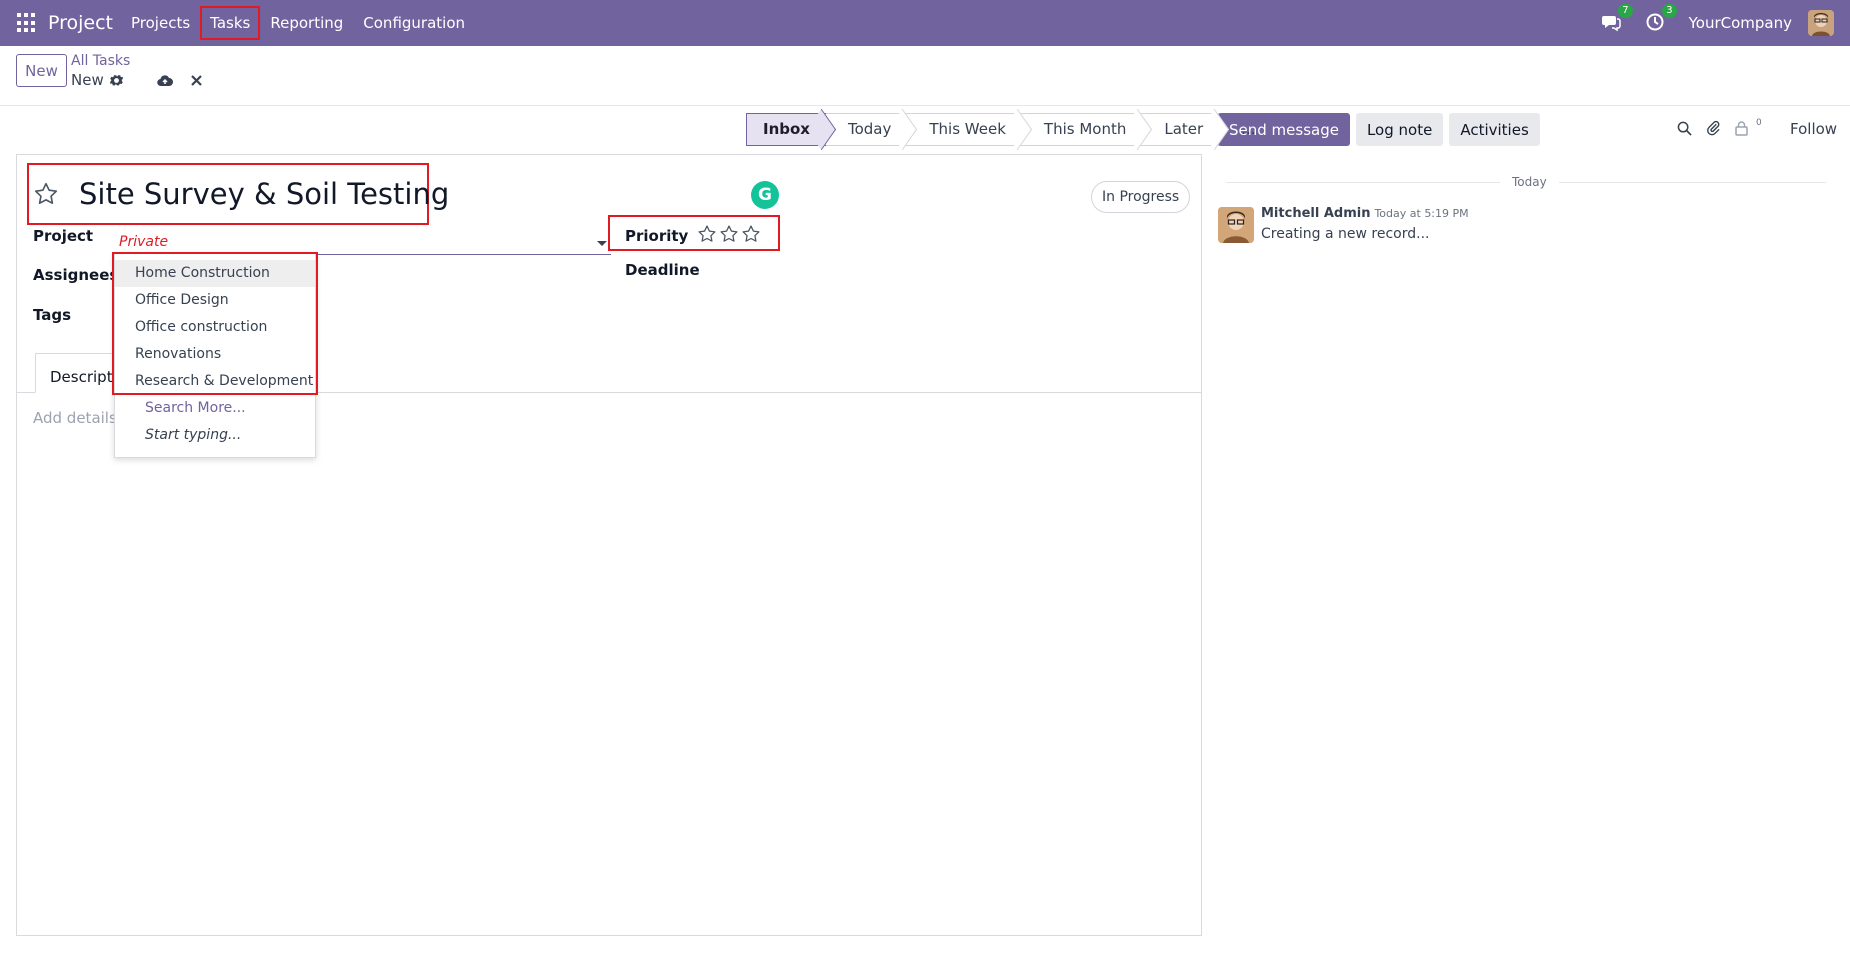 The width and height of the screenshot is (1850, 968). I want to click on option-office-design: Office Design, so click(215, 300).